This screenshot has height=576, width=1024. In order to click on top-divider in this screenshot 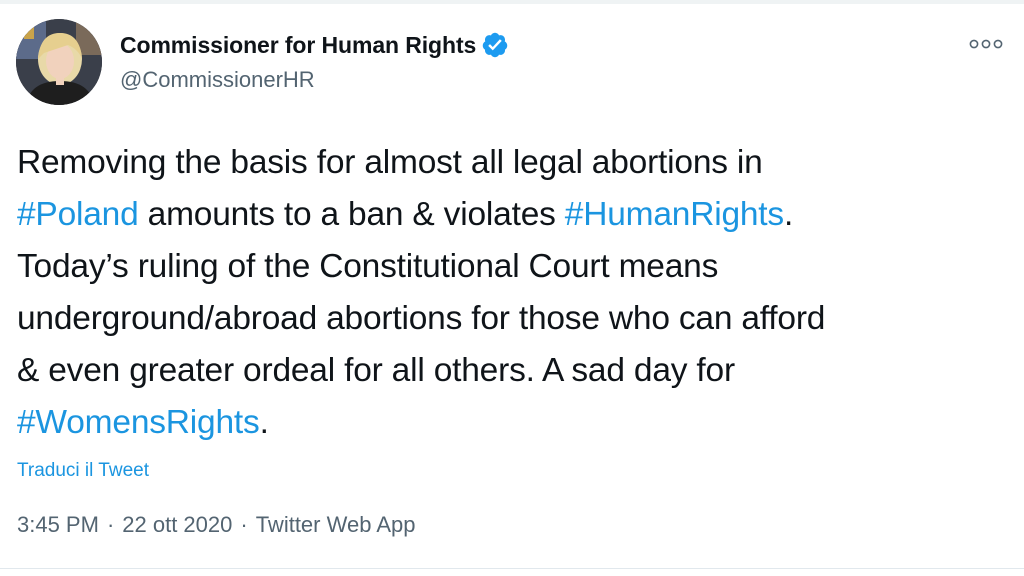, I will do `click(512, 2)`.